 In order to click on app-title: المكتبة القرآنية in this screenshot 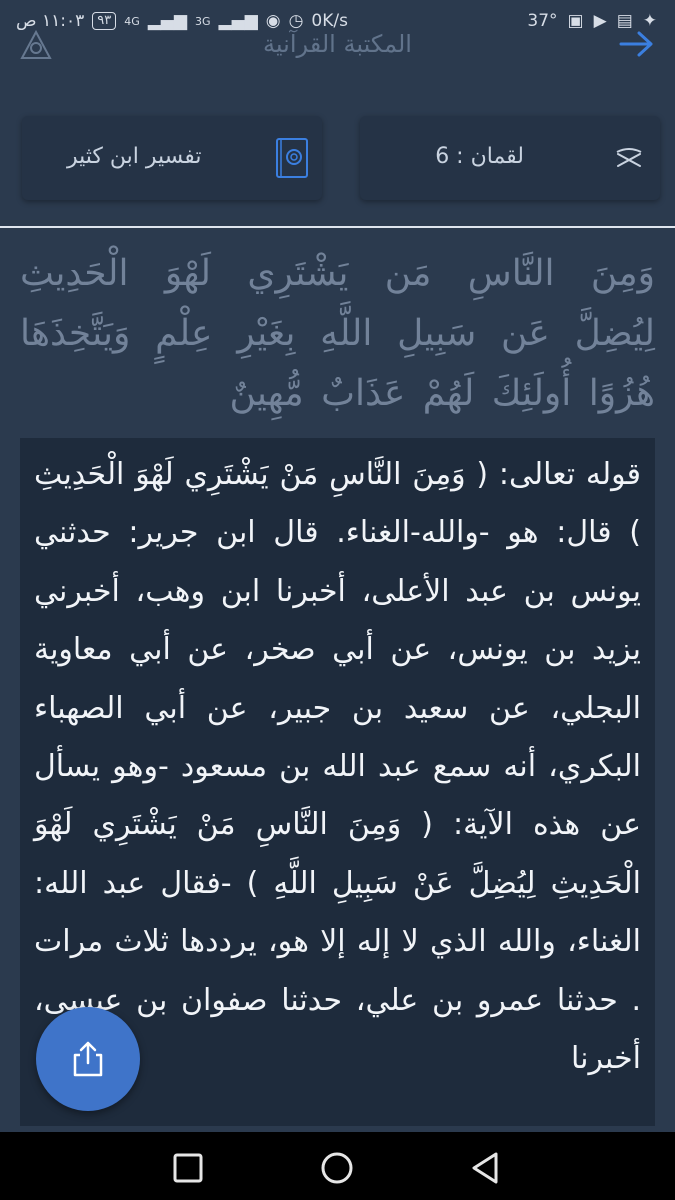, I will do `click(337, 44)`.